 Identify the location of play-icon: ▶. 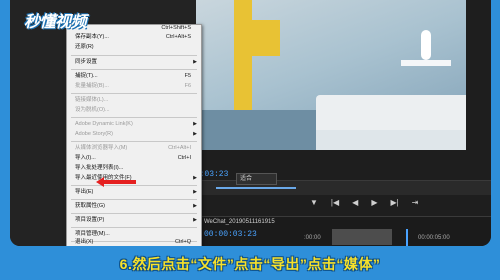
(374, 204).